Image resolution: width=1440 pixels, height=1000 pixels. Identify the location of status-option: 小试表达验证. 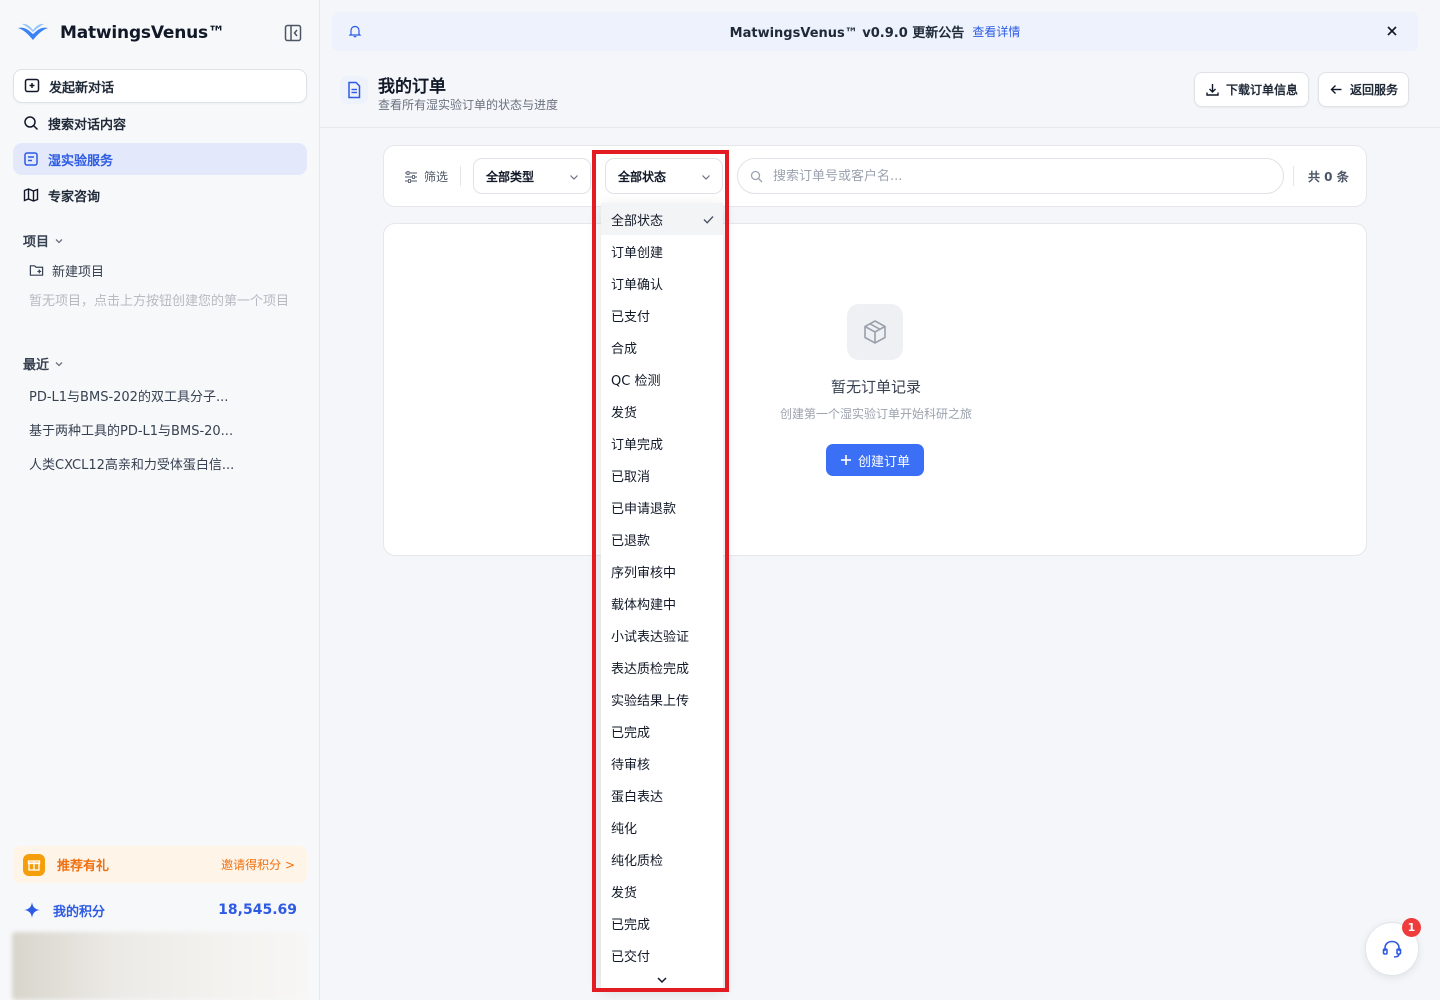
(662, 635).